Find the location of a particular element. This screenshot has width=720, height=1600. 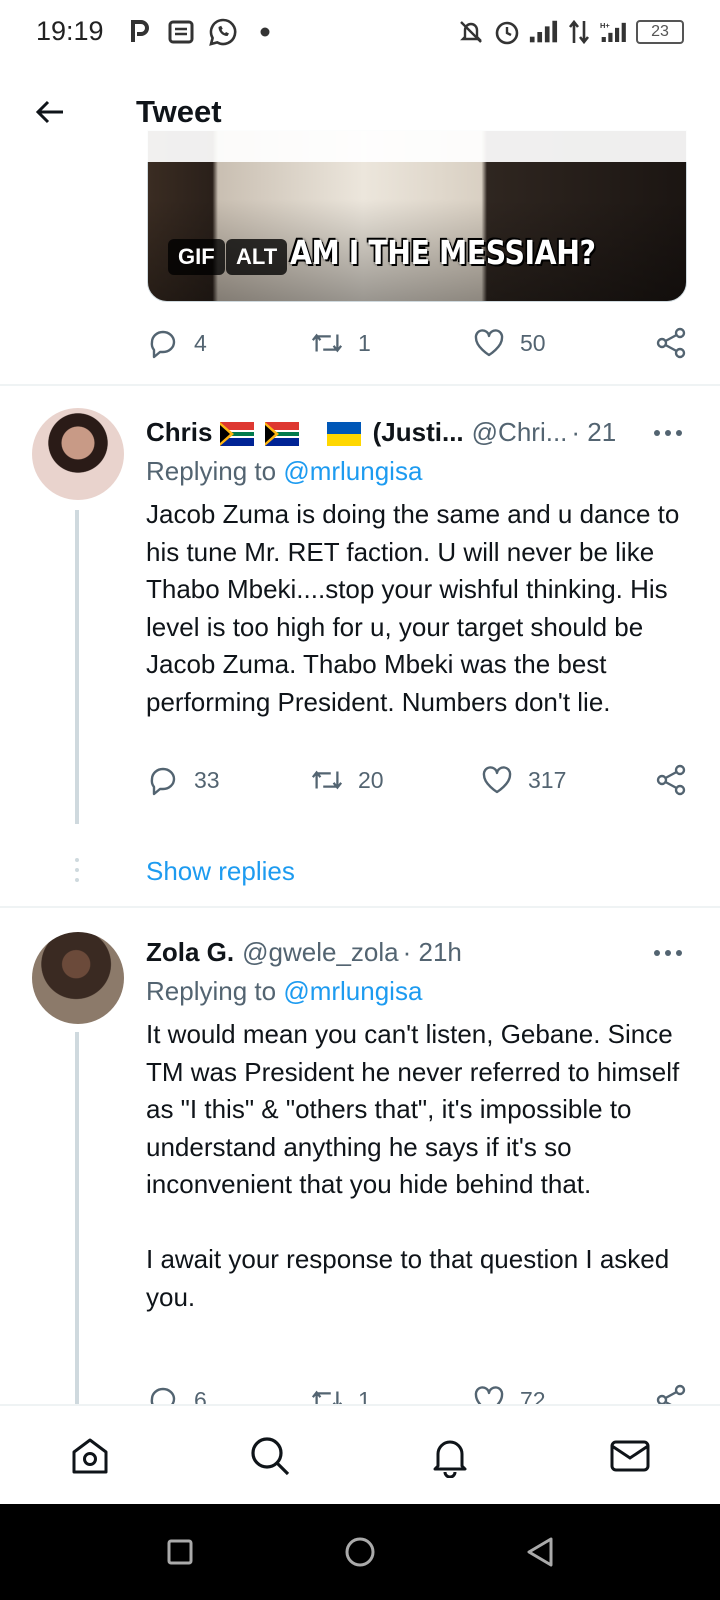

status-bar: 19:19 H+ 23 is located at coordinates (360, 32).